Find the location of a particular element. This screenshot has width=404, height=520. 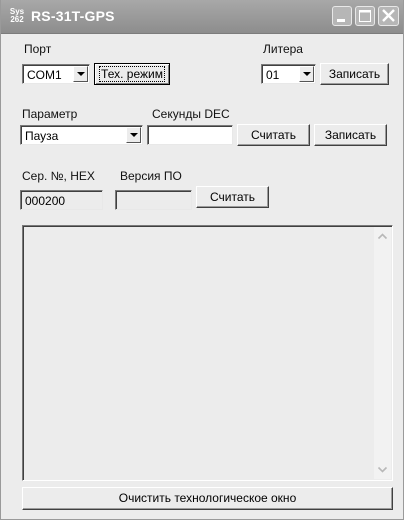

window-title: RS-31T-GPS is located at coordinates (73, 16).